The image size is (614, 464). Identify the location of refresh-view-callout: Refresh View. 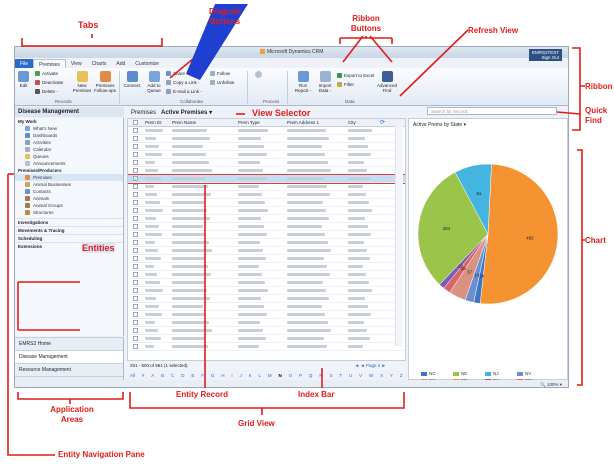
(493, 30).